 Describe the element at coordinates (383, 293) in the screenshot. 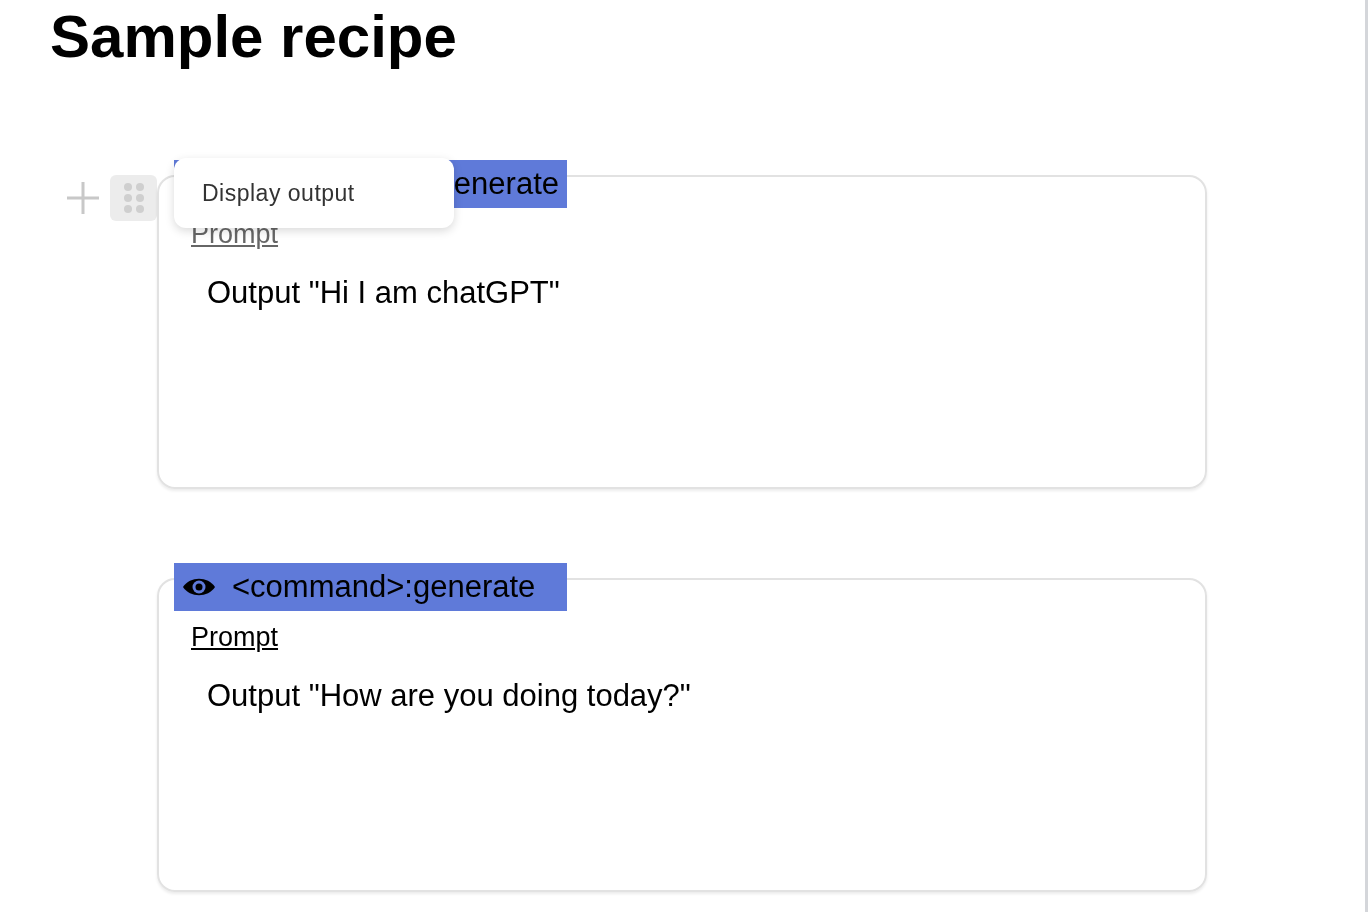

I see `prompt-text: Output "Hi I am chatGPT"` at that location.